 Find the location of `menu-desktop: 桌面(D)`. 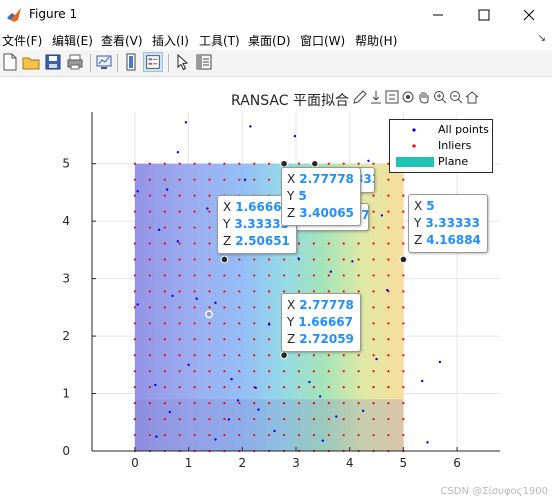

menu-desktop: 桌面(D) is located at coordinates (269, 40).